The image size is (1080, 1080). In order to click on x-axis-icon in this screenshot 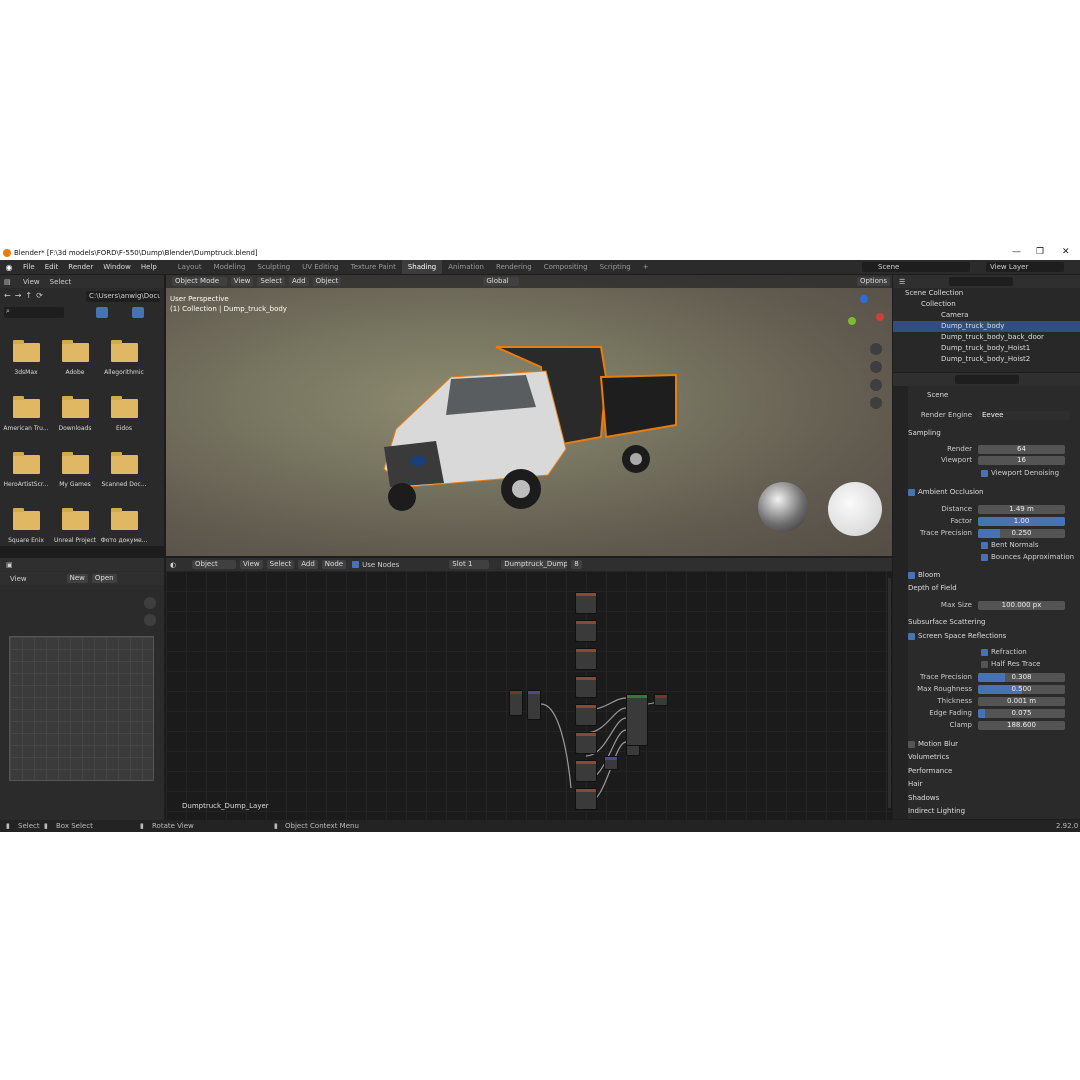, I will do `click(880, 317)`.